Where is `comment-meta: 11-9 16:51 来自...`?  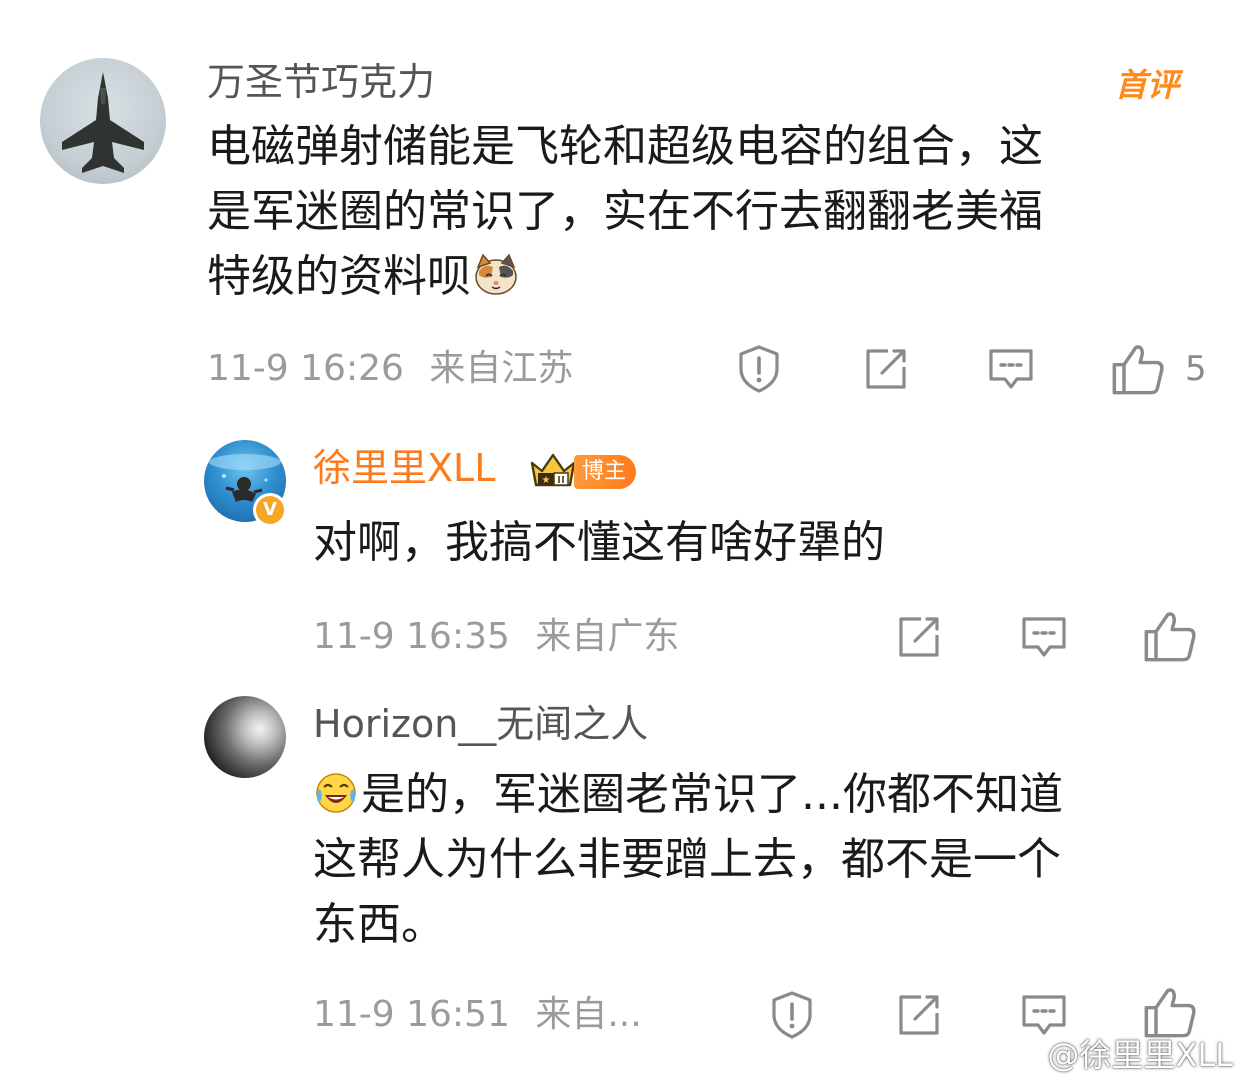 comment-meta: 11-9 16:51 来自... is located at coordinates (477, 1015).